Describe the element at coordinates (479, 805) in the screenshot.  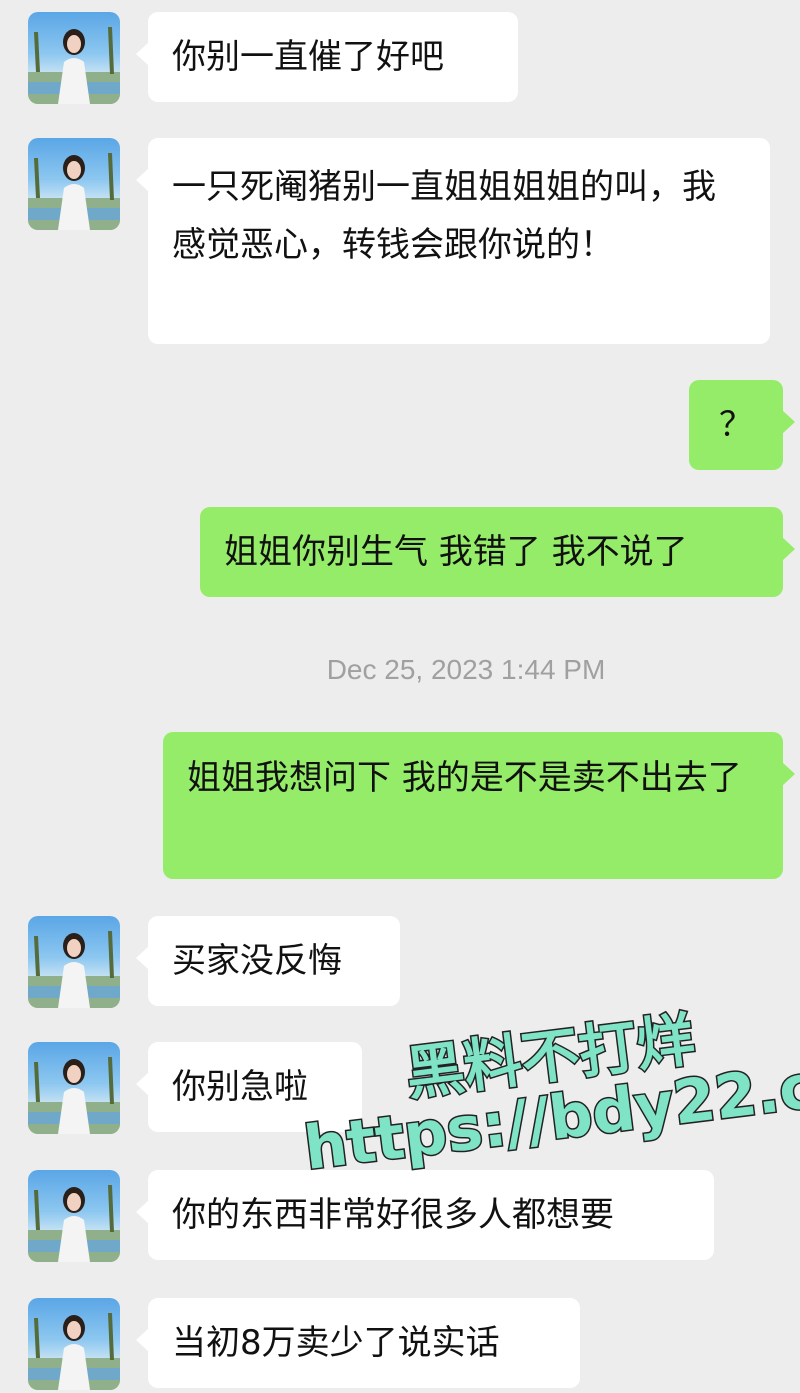
I see `outgoing-message: 姐姐我想问下 我的是不是卖不出去了` at that location.